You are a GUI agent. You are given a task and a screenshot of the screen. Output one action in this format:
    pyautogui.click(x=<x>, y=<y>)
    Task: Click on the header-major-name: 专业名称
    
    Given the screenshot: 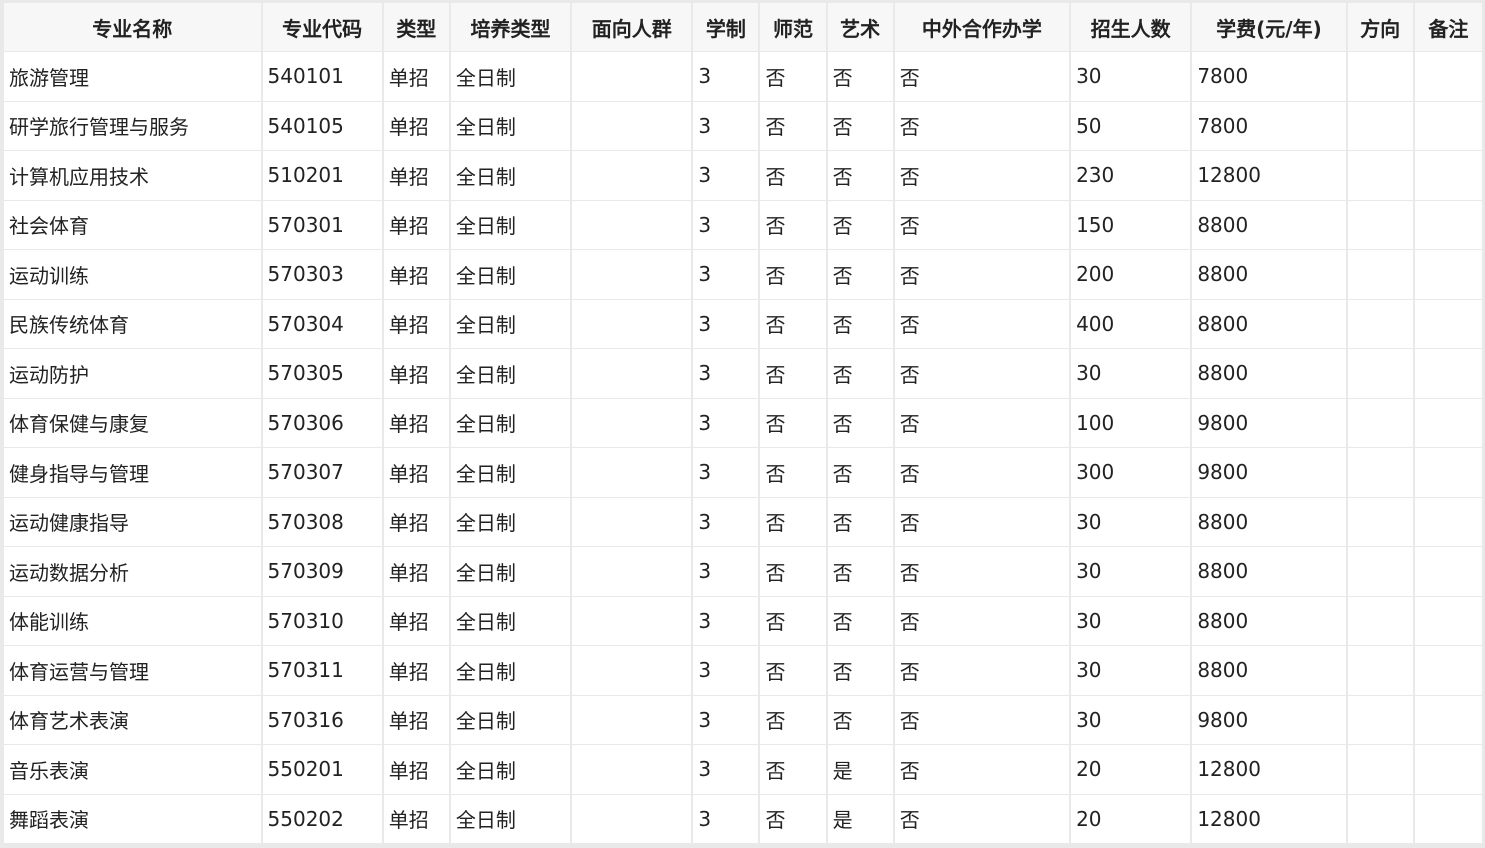 What is the action you would take?
    pyautogui.click(x=132, y=27)
    